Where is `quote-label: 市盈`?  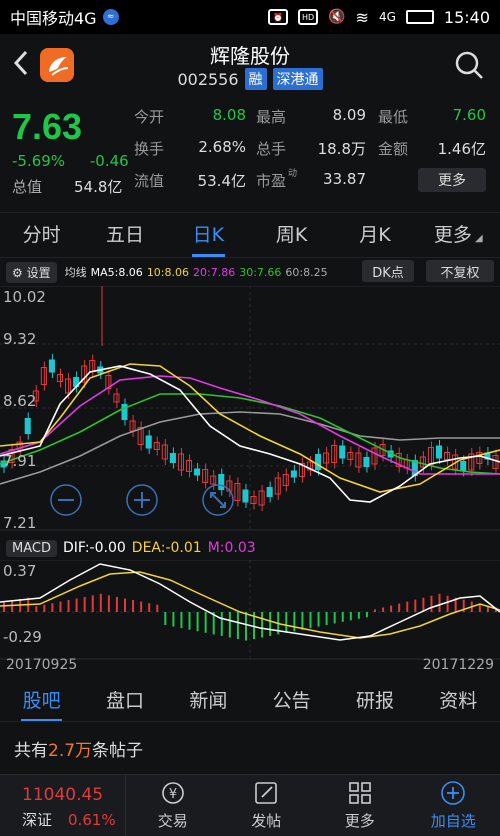 quote-label: 市盈 is located at coordinates (271, 181).